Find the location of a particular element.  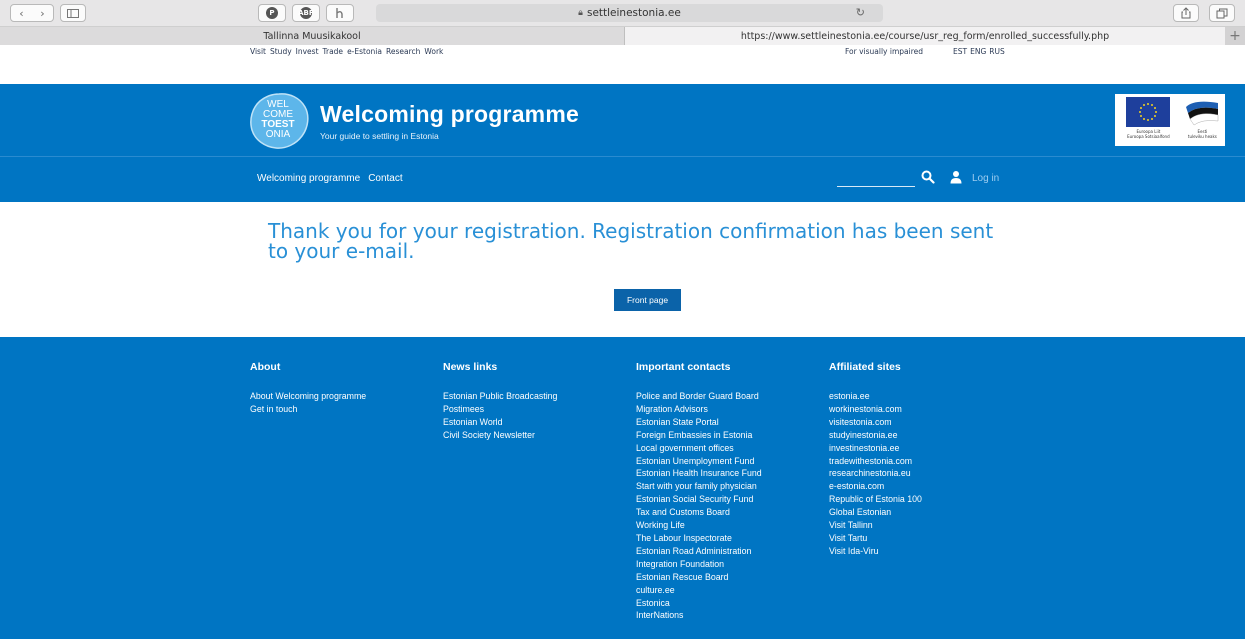

footer-link: Get in touch is located at coordinates (308, 409).